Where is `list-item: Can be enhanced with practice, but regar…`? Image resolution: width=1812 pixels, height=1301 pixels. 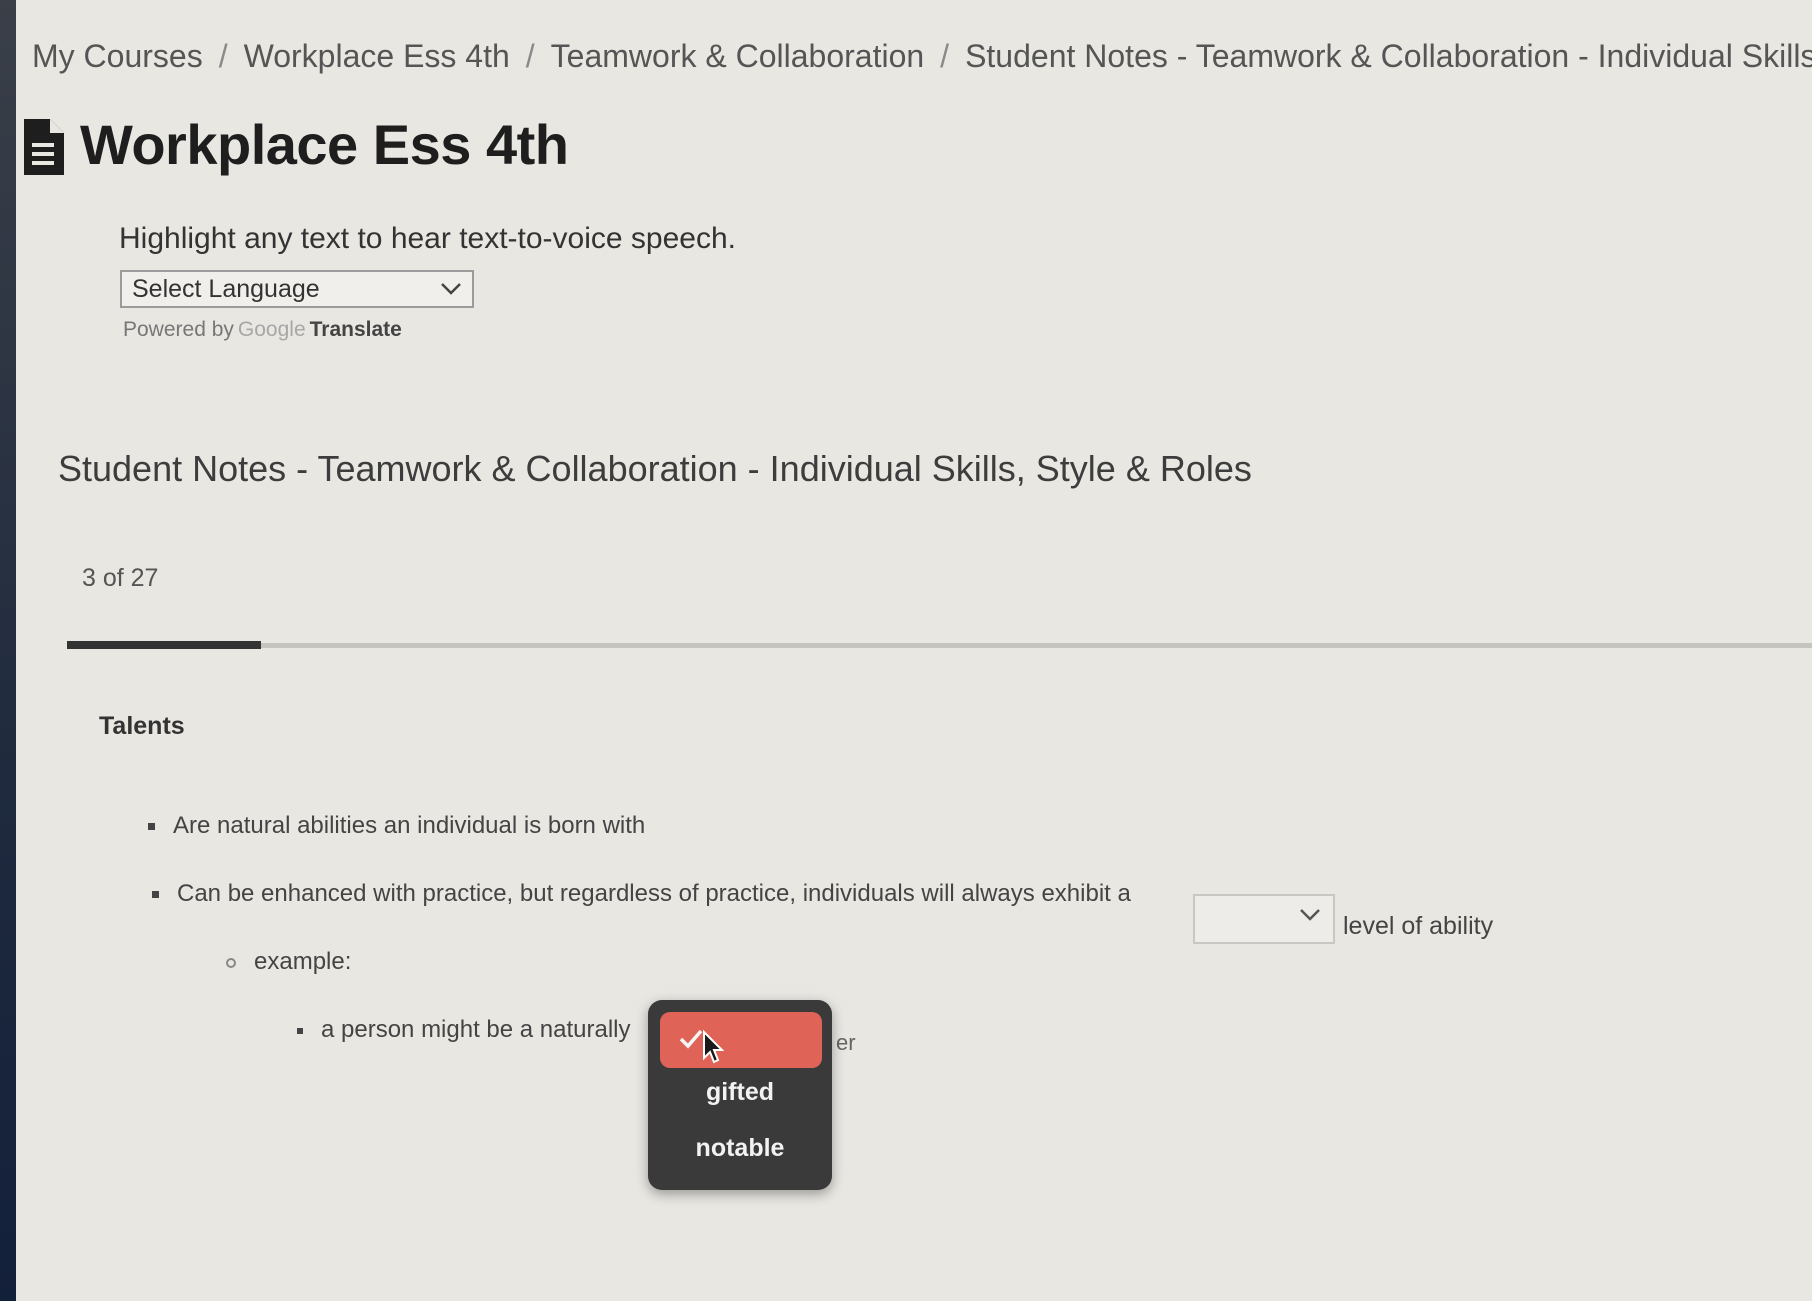 list-item: Can be enhanced with practice, but regar… is located at coordinates (641, 894).